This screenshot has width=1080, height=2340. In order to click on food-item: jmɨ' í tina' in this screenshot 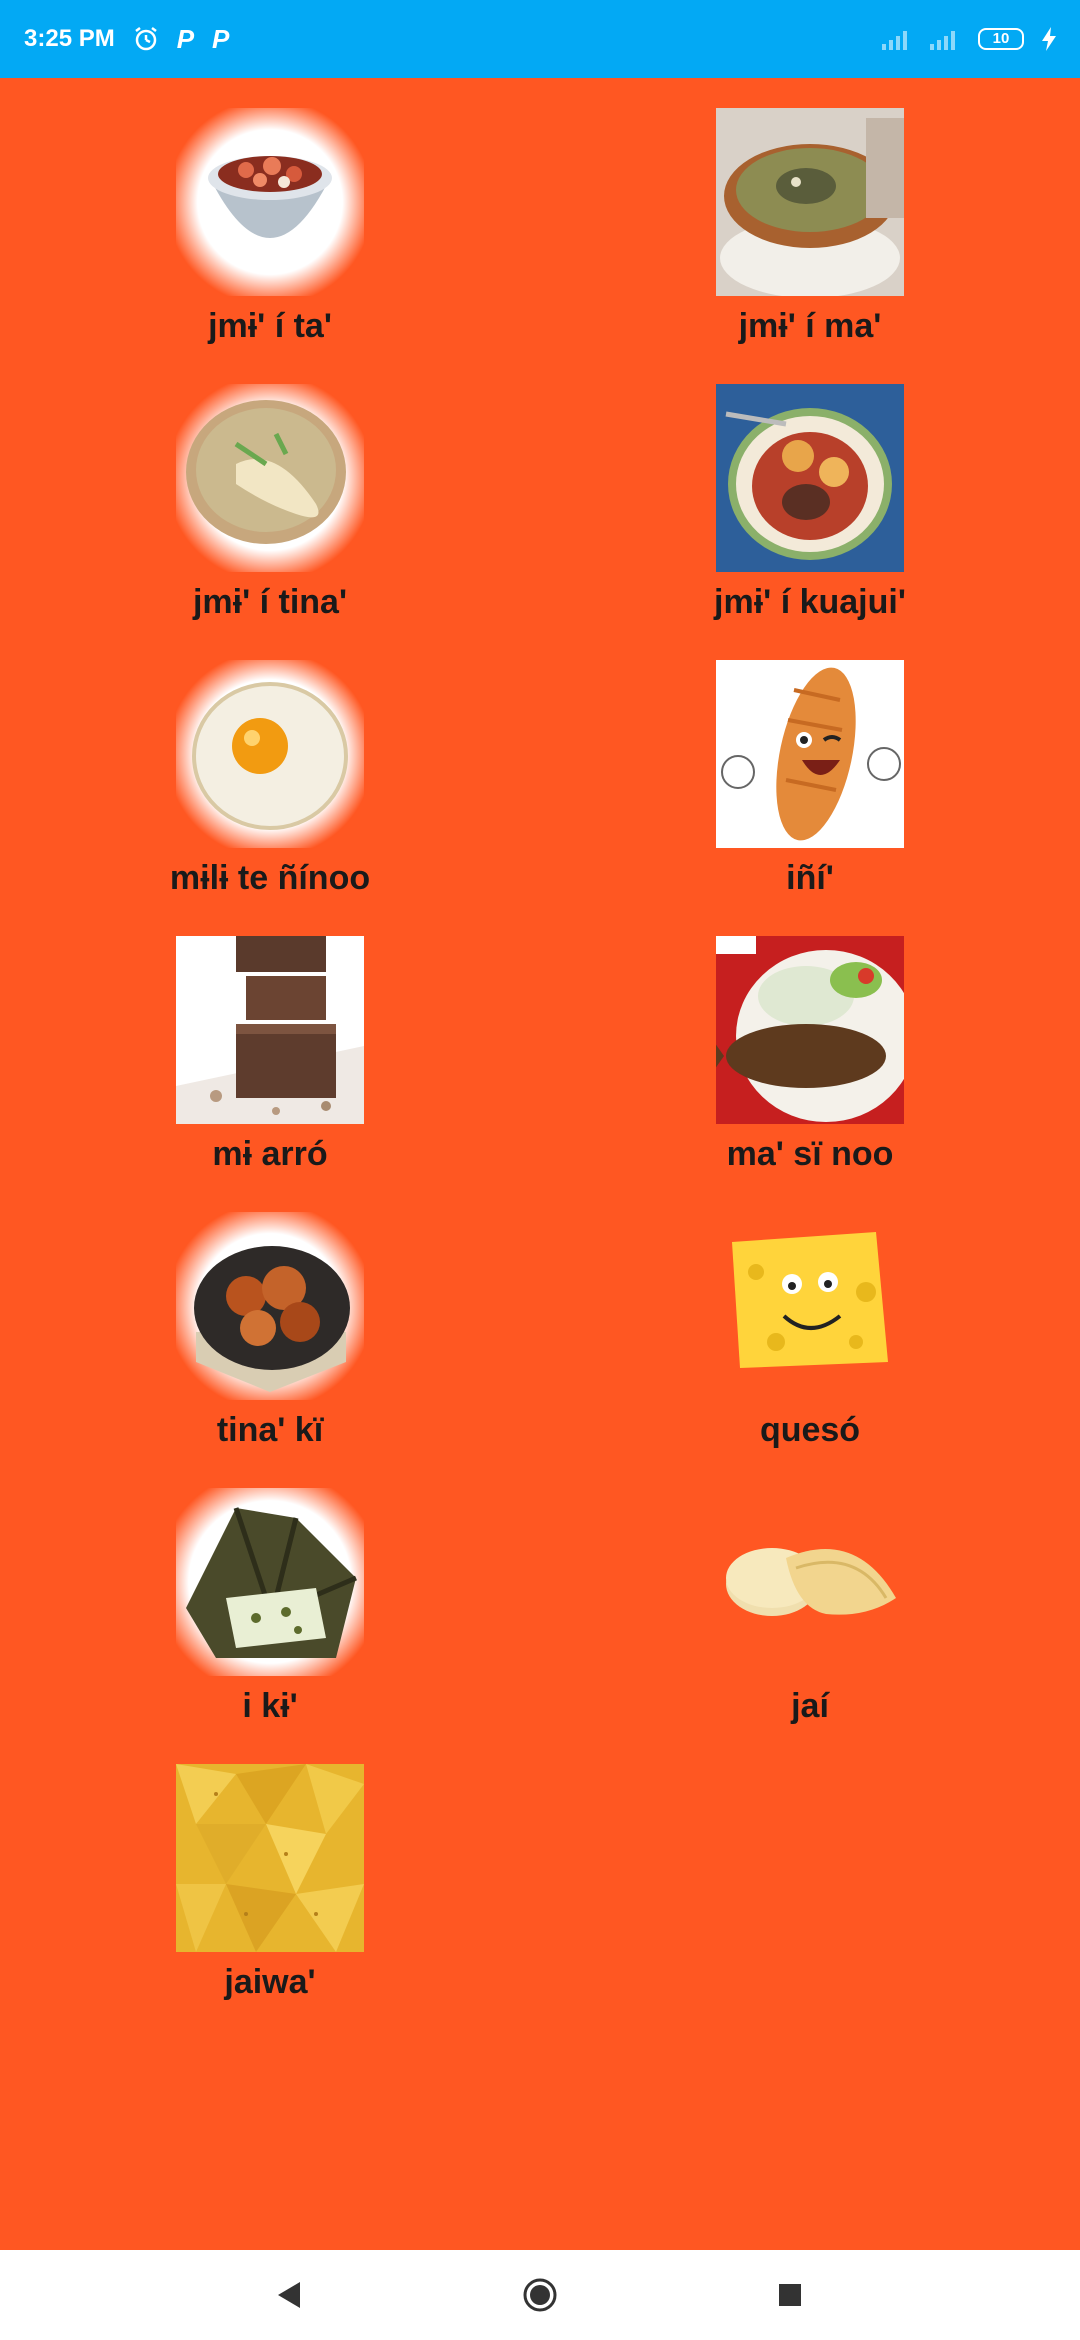, I will do `click(270, 522)`.